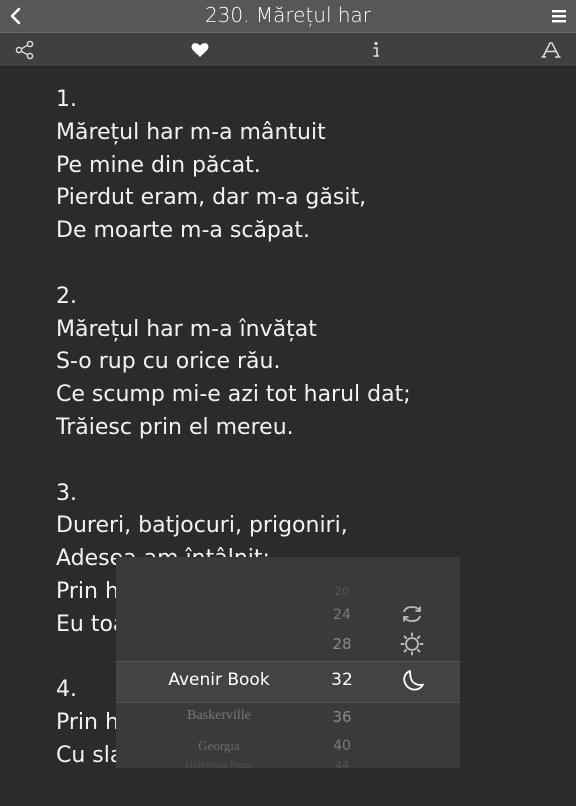 Image resolution: width=576 pixels, height=806 pixels. I want to click on info-button, so click(376, 52).